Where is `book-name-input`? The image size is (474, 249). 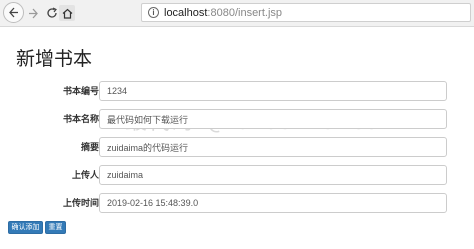 book-name-input is located at coordinates (273, 119).